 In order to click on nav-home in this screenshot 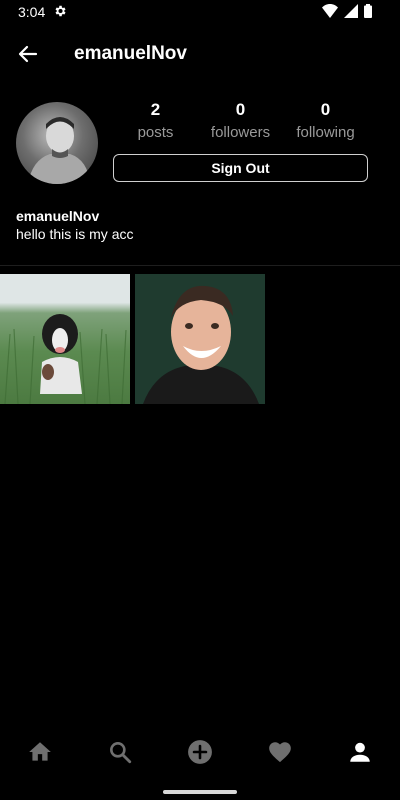, I will do `click(40, 752)`.